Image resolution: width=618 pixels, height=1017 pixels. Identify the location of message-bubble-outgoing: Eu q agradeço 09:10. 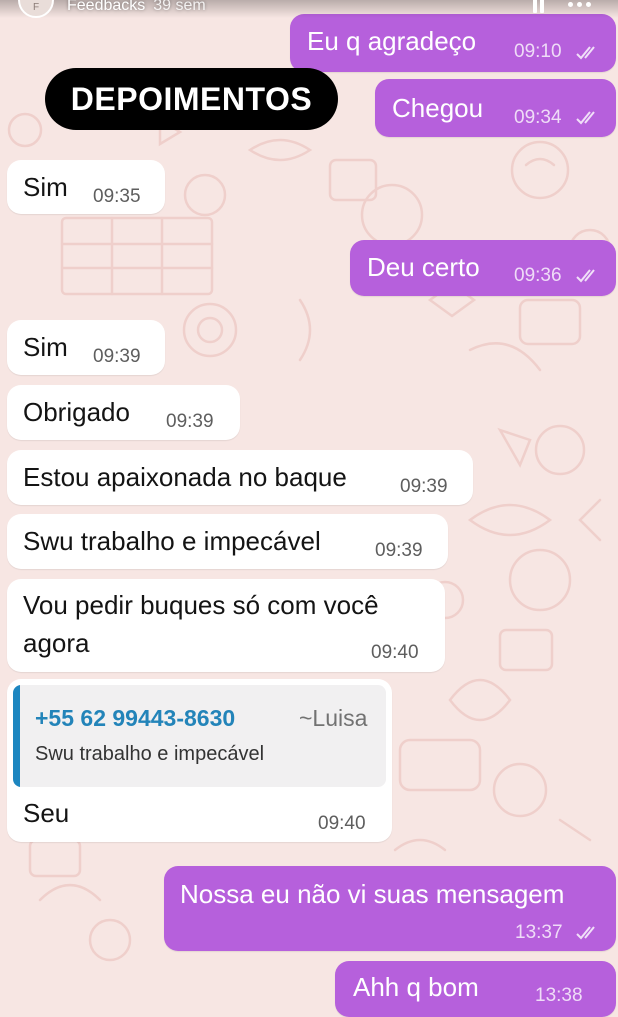
(453, 43).